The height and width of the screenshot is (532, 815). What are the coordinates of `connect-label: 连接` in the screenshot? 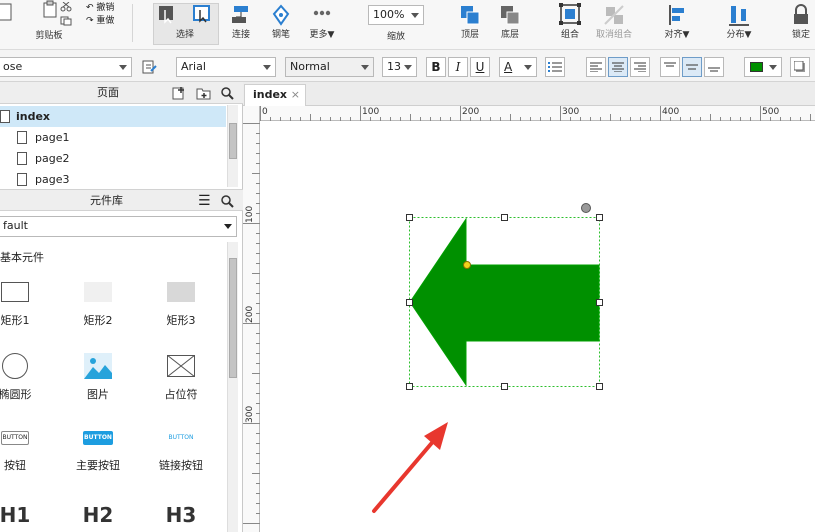 It's located at (240, 35).